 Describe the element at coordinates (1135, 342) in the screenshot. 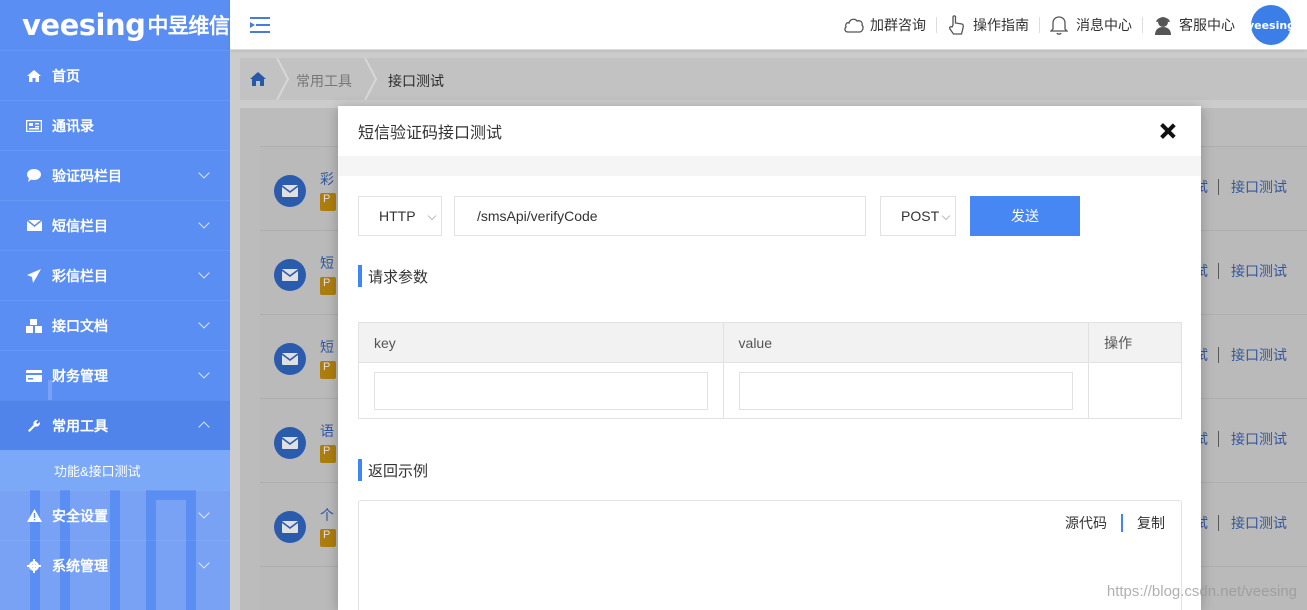

I see `table-header-action: 操作` at that location.